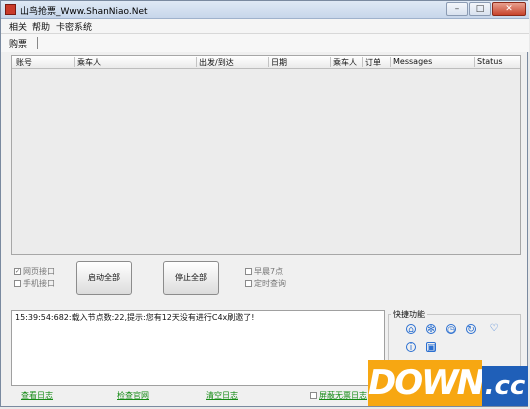 The image size is (530, 409). Describe the element at coordinates (376, 62) in the screenshot. I see `col-order: 订单` at that location.